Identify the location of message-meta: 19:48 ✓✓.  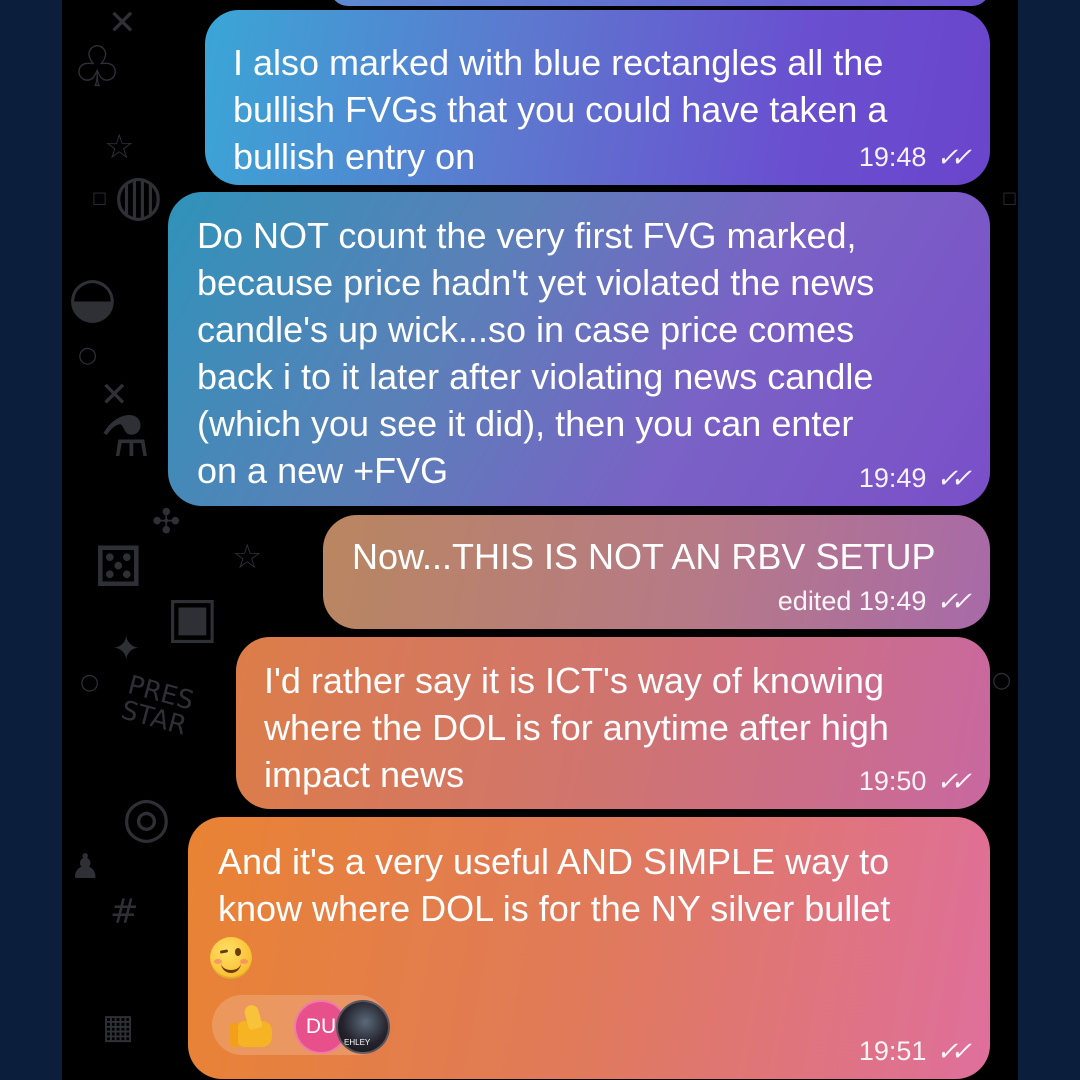
(915, 157).